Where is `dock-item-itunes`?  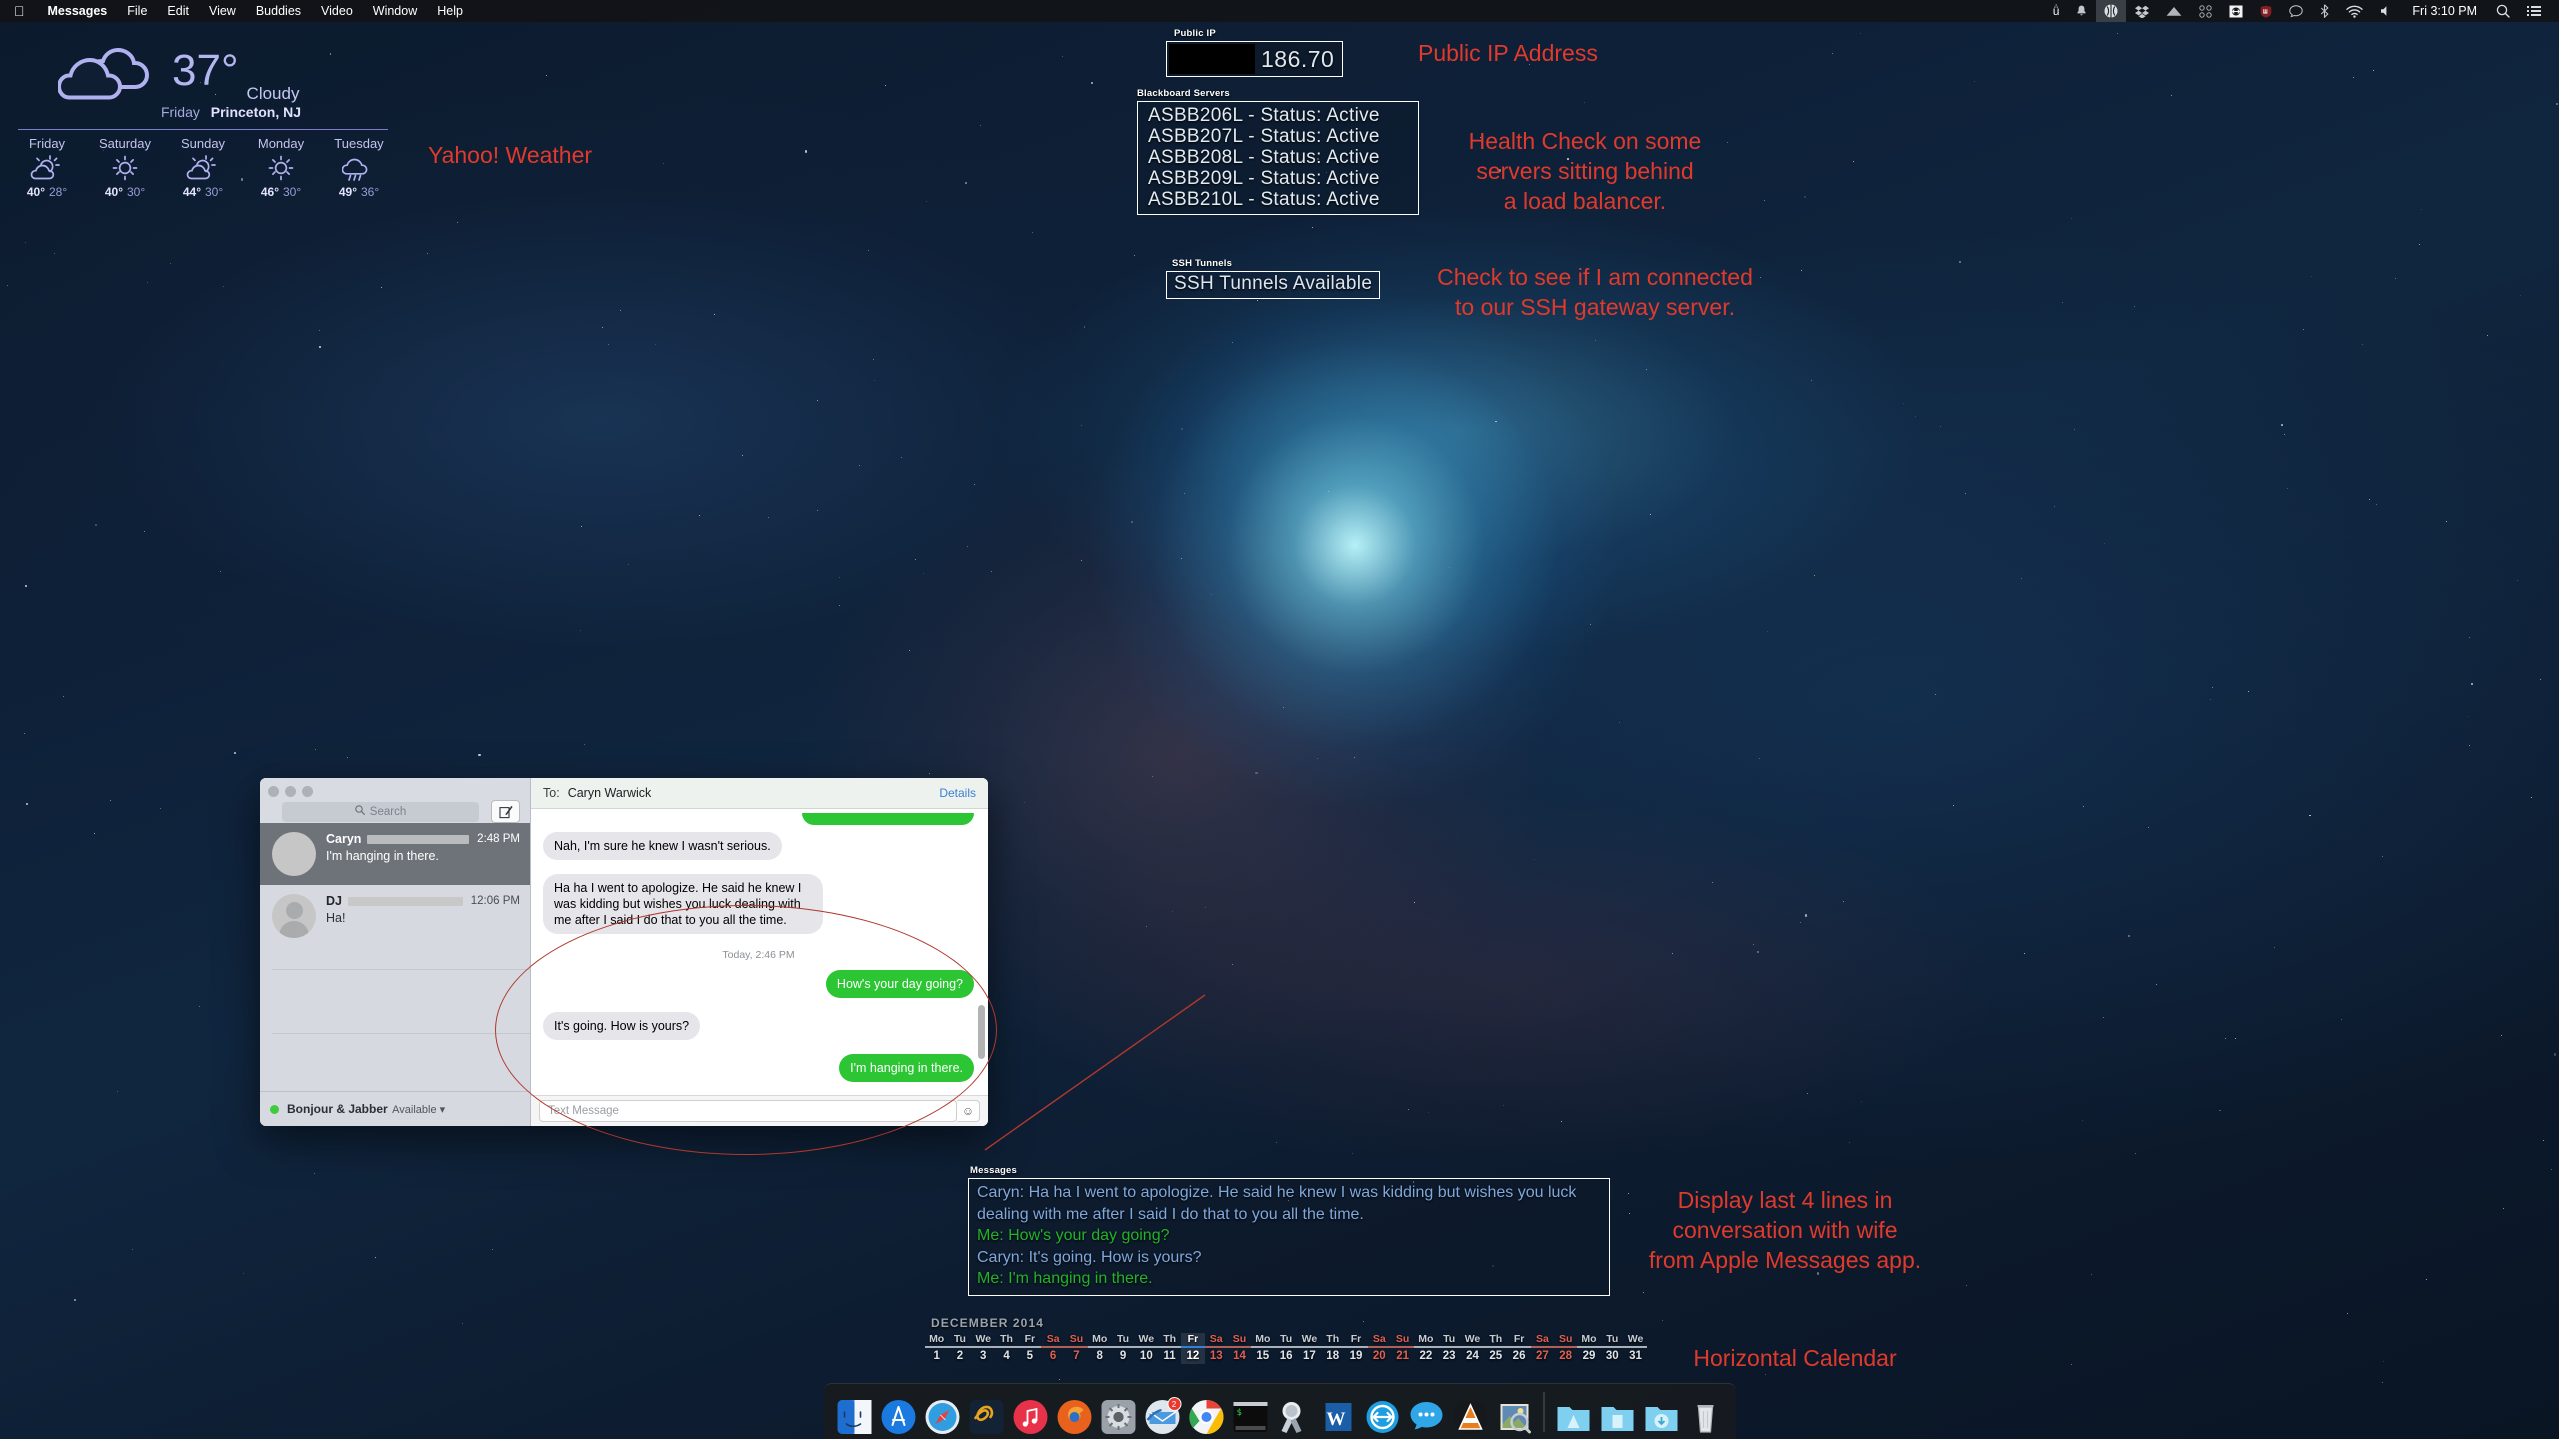
dock-item-itunes is located at coordinates (1030, 1417).